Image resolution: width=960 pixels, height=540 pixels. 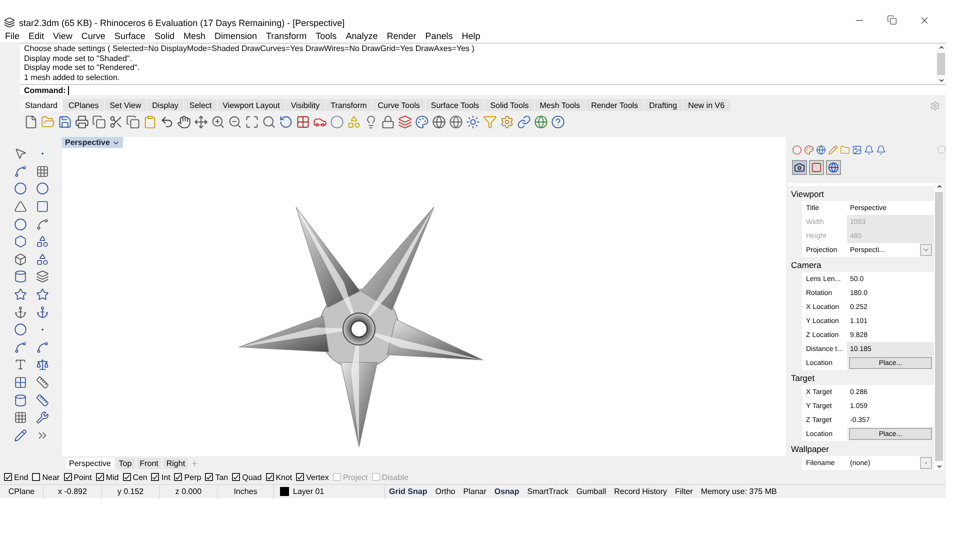 What do you see at coordinates (92, 142) in the screenshot?
I see `viewport-title: Perspective` at bounding box center [92, 142].